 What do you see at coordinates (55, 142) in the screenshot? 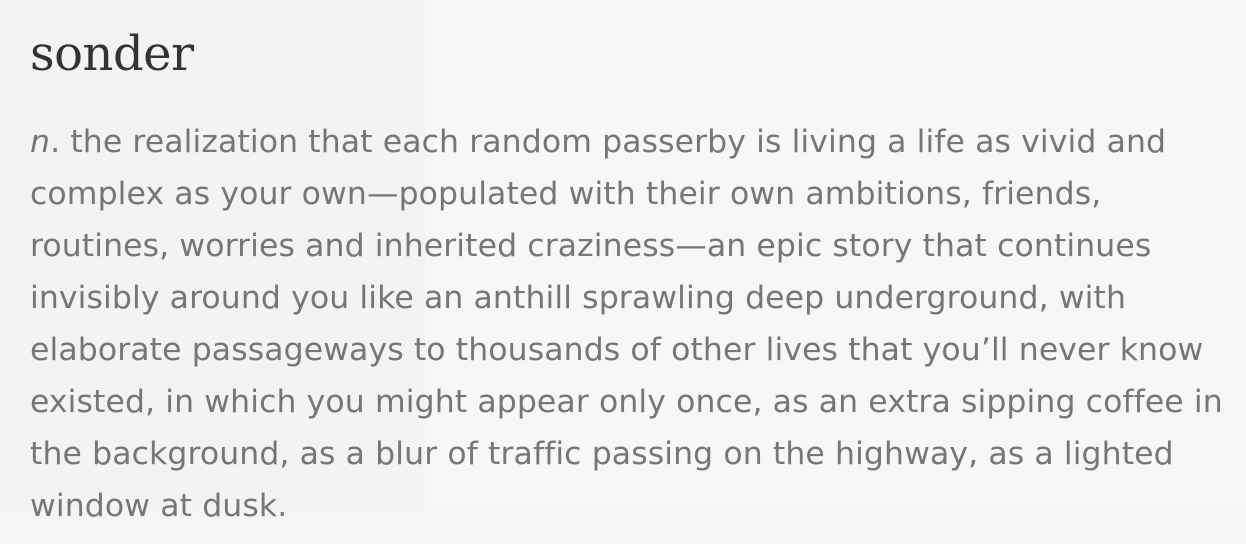
I see `part-of-speech-period: .` at bounding box center [55, 142].